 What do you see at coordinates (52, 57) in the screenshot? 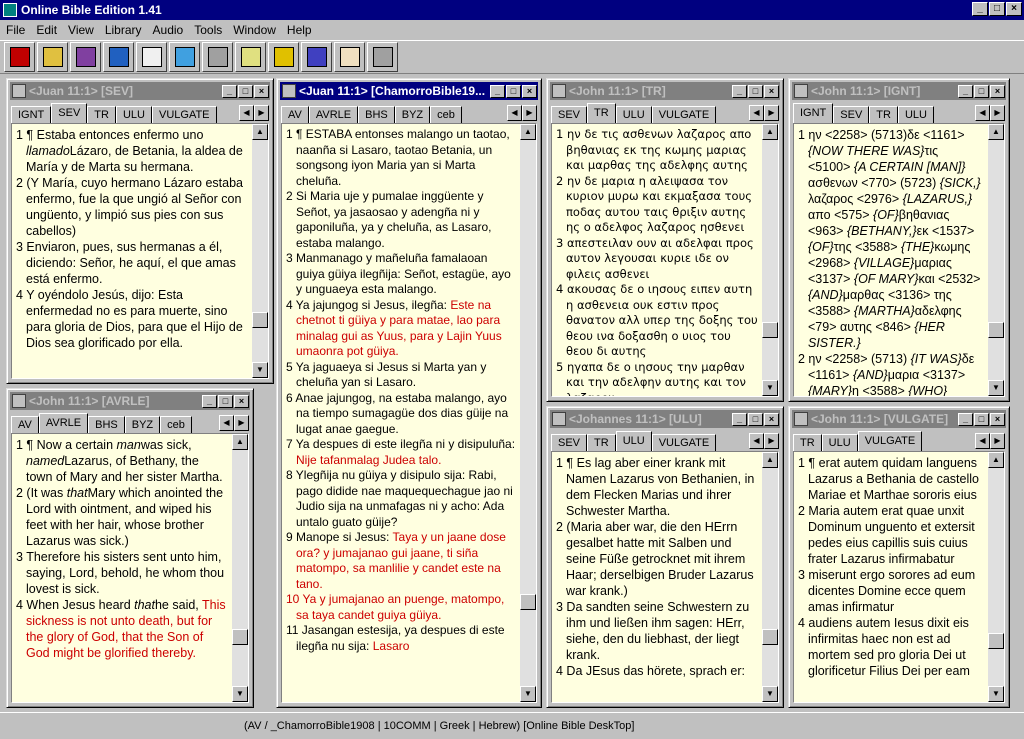
I see `notes-button` at bounding box center [52, 57].